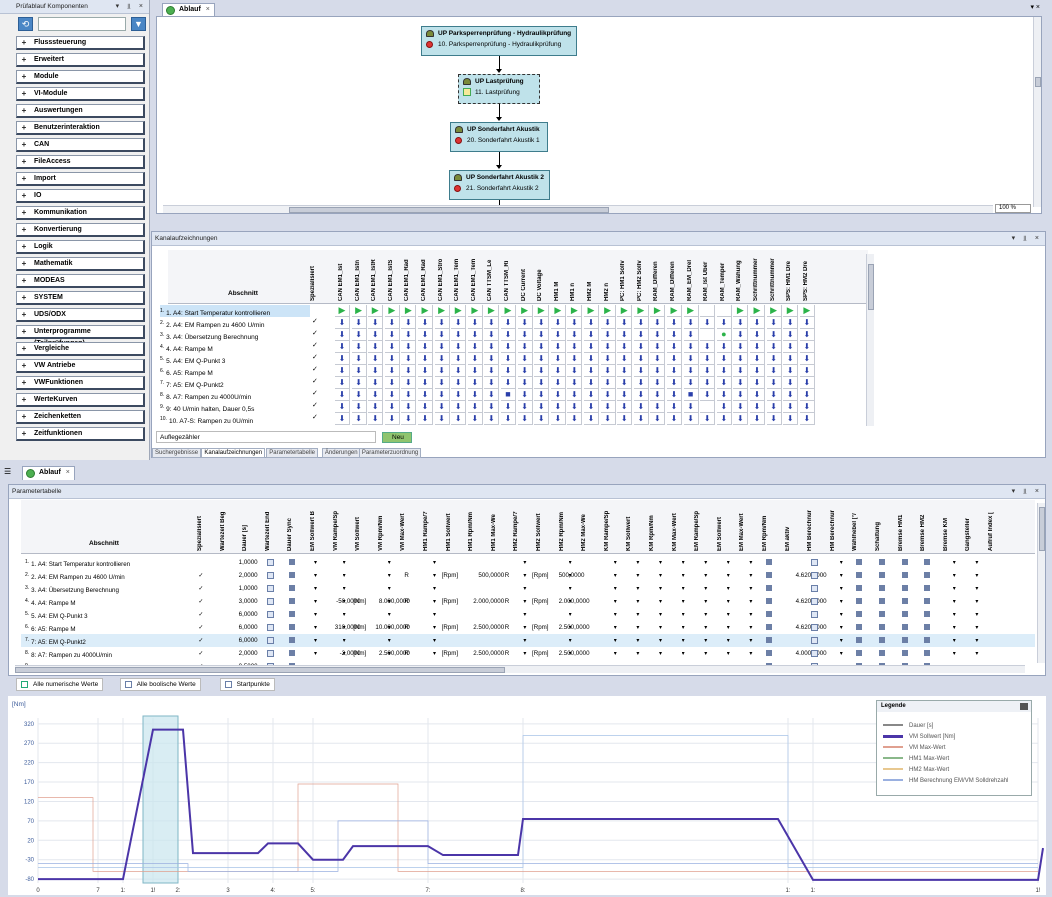 The image size is (1052, 897). What do you see at coordinates (449, 210) in the screenshot?
I see `scroll-thumb` at bounding box center [449, 210].